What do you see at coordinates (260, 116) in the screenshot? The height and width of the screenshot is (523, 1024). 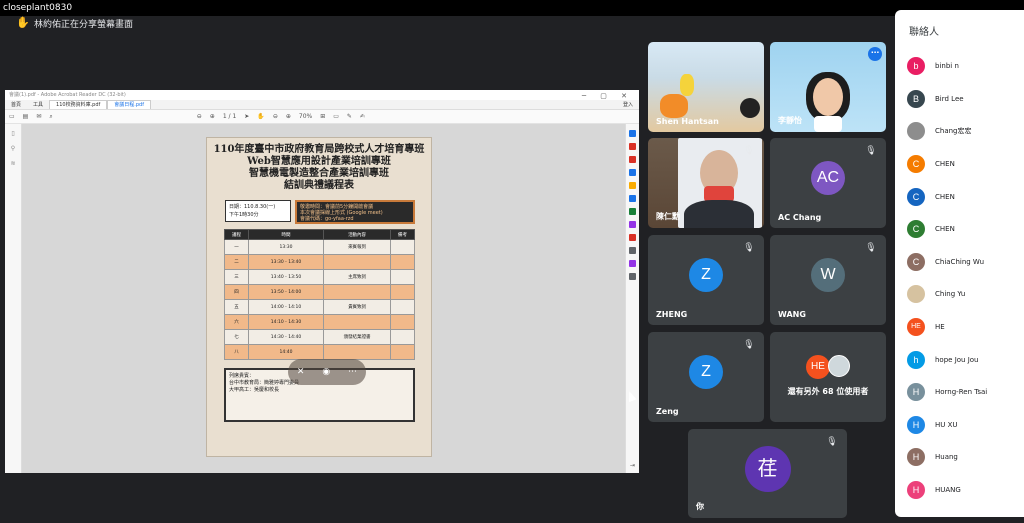 I see `hand-tool-icon: ✋` at bounding box center [260, 116].